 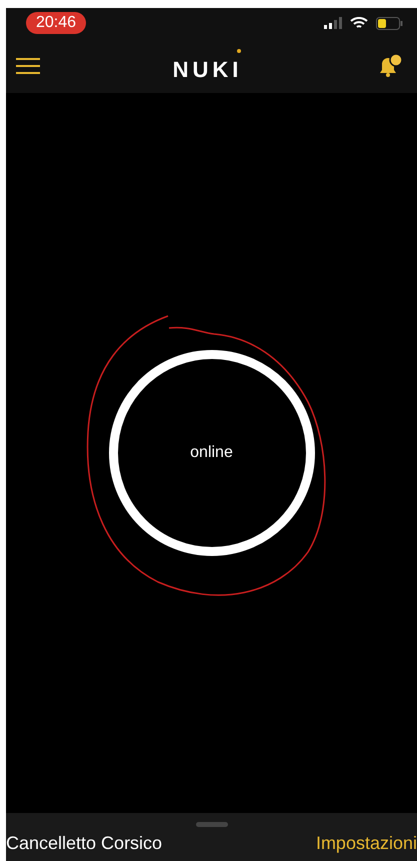 I want to click on lock-ring: online, so click(x=211, y=453).